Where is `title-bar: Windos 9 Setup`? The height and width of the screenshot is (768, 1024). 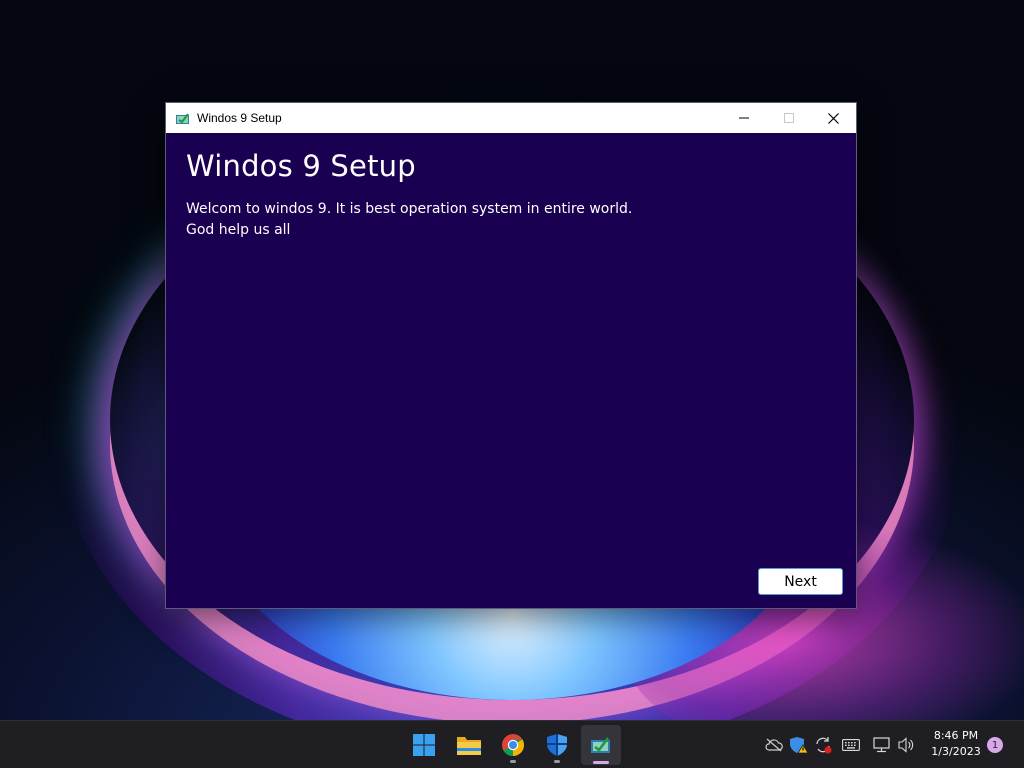
title-bar: Windos 9 Setup is located at coordinates (511, 118).